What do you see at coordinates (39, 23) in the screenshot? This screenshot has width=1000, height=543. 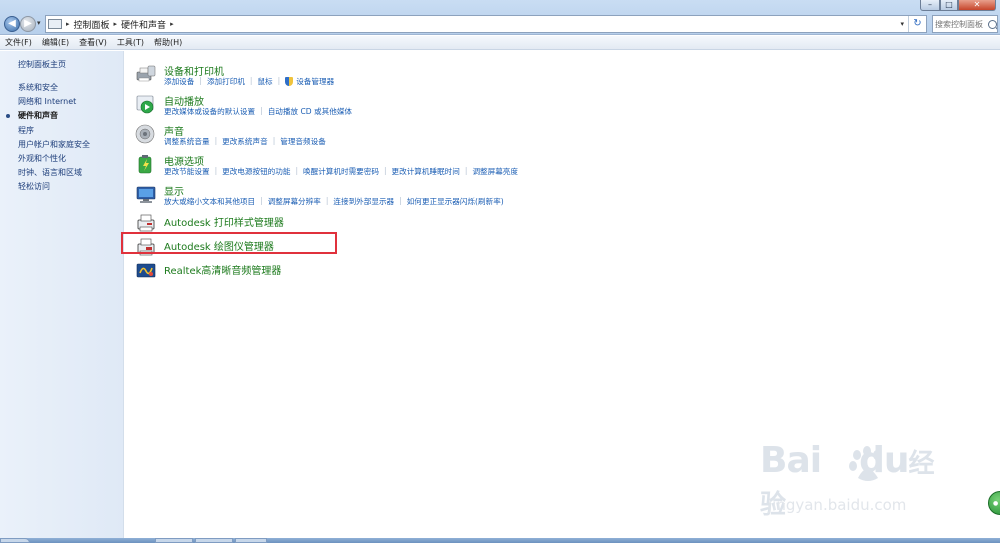 I see `recent-pages-dropdown: ▾` at bounding box center [39, 23].